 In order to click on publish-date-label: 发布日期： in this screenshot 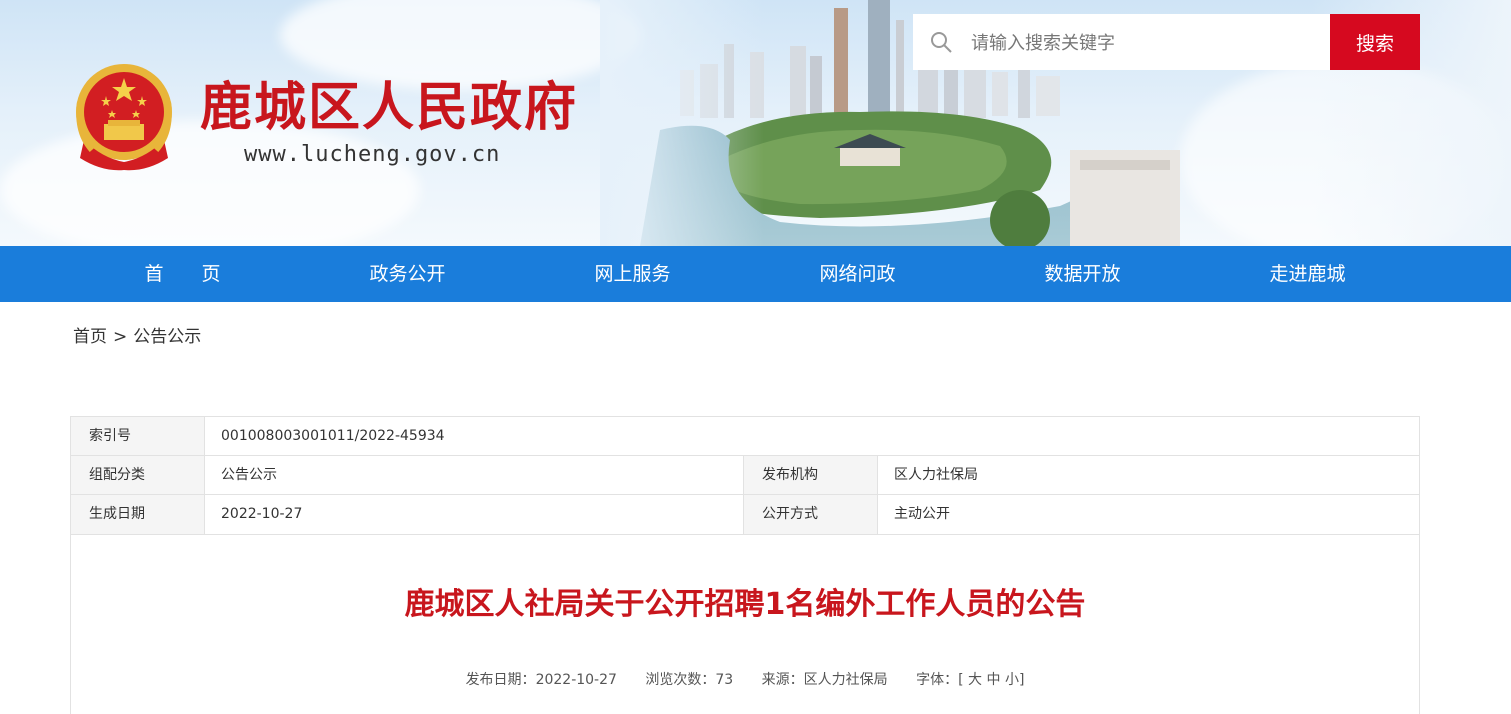, I will do `click(500, 680)`.